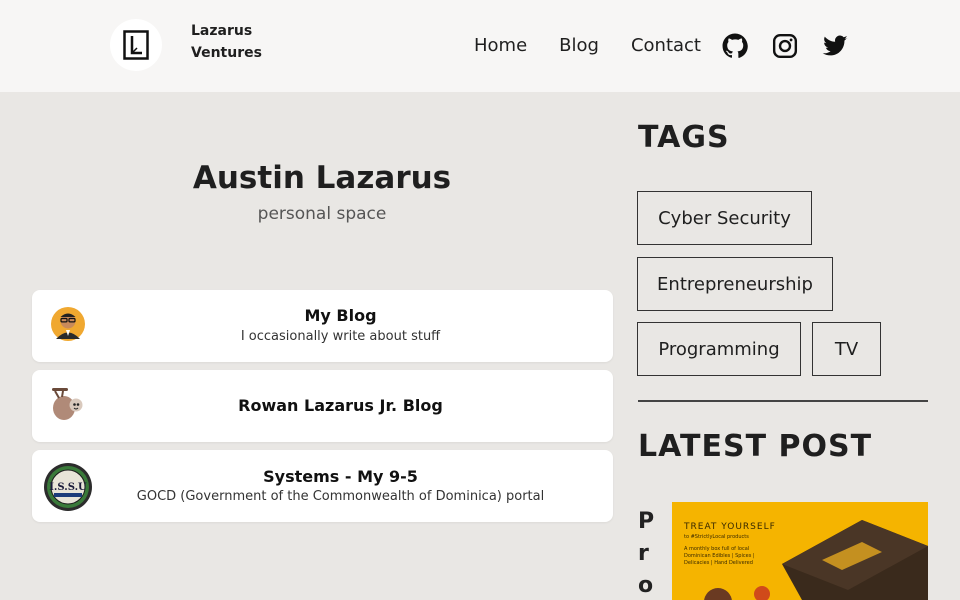 This screenshot has width=960, height=600. What do you see at coordinates (222, 31) in the screenshot?
I see `brand-line-1: Lazarus` at bounding box center [222, 31].